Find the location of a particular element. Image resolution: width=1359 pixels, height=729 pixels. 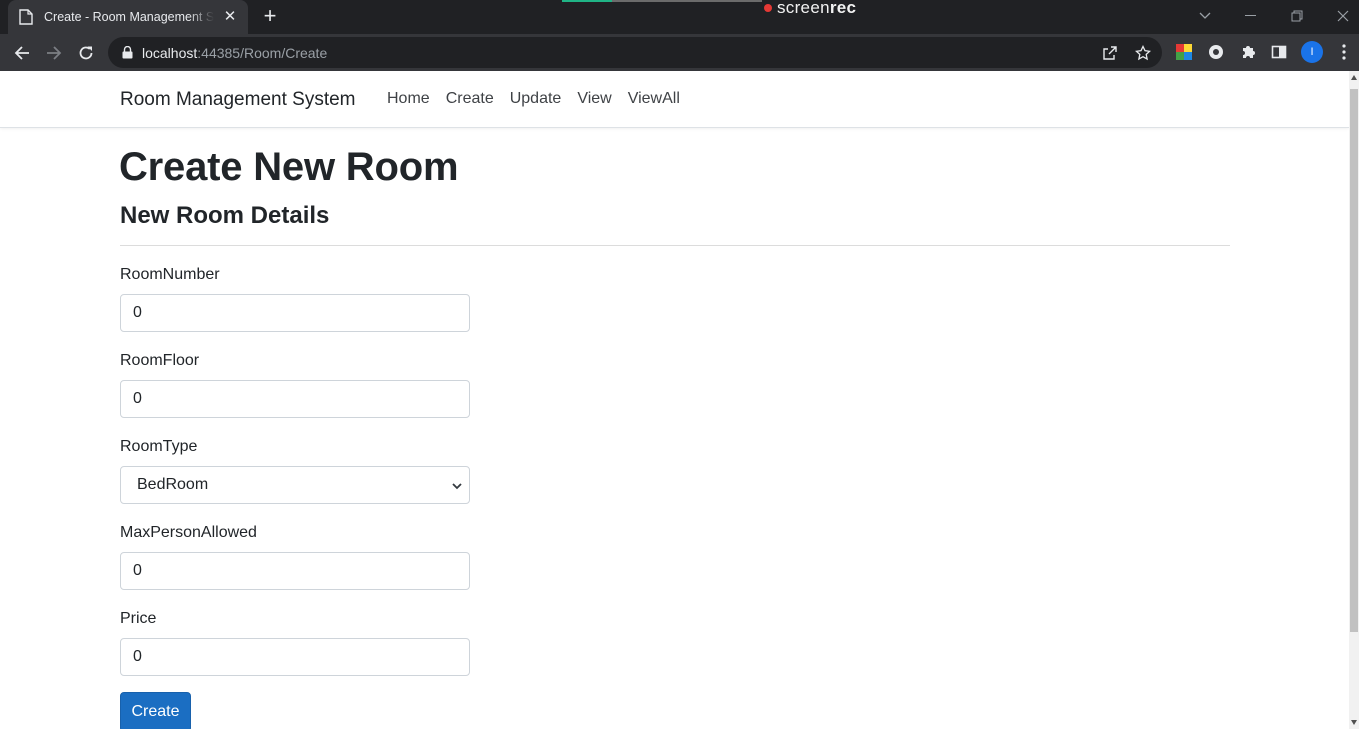

scroll-thumb is located at coordinates (1354, 360).